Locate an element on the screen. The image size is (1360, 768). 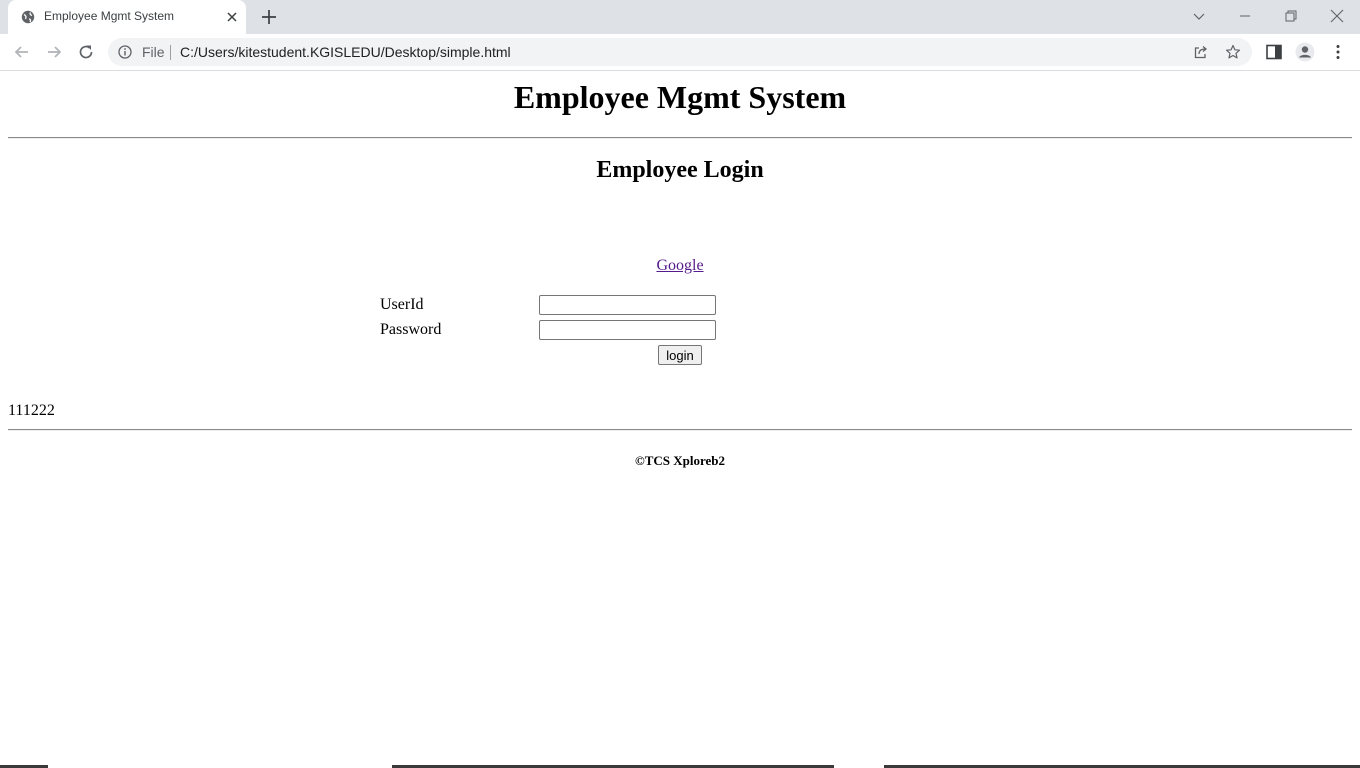
tab-strip: Employee Mgmt System is located at coordinates (680, 17).